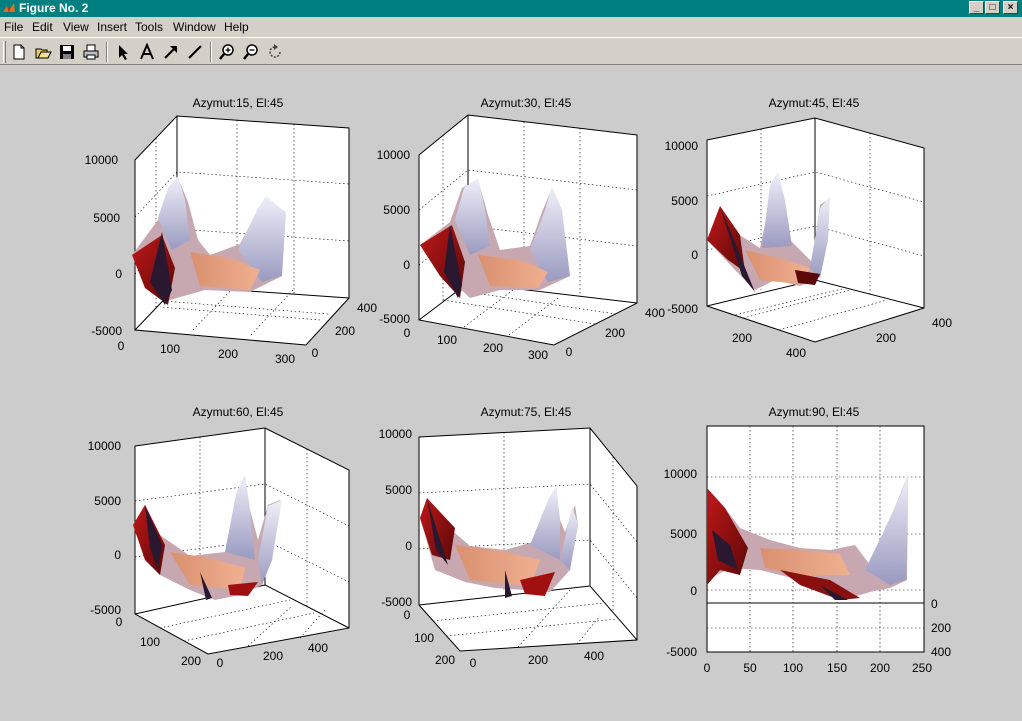 Image resolution: width=1022 pixels, height=721 pixels. Describe the element at coordinates (123, 52) in the screenshot. I see `select-arrow-icon` at that location.